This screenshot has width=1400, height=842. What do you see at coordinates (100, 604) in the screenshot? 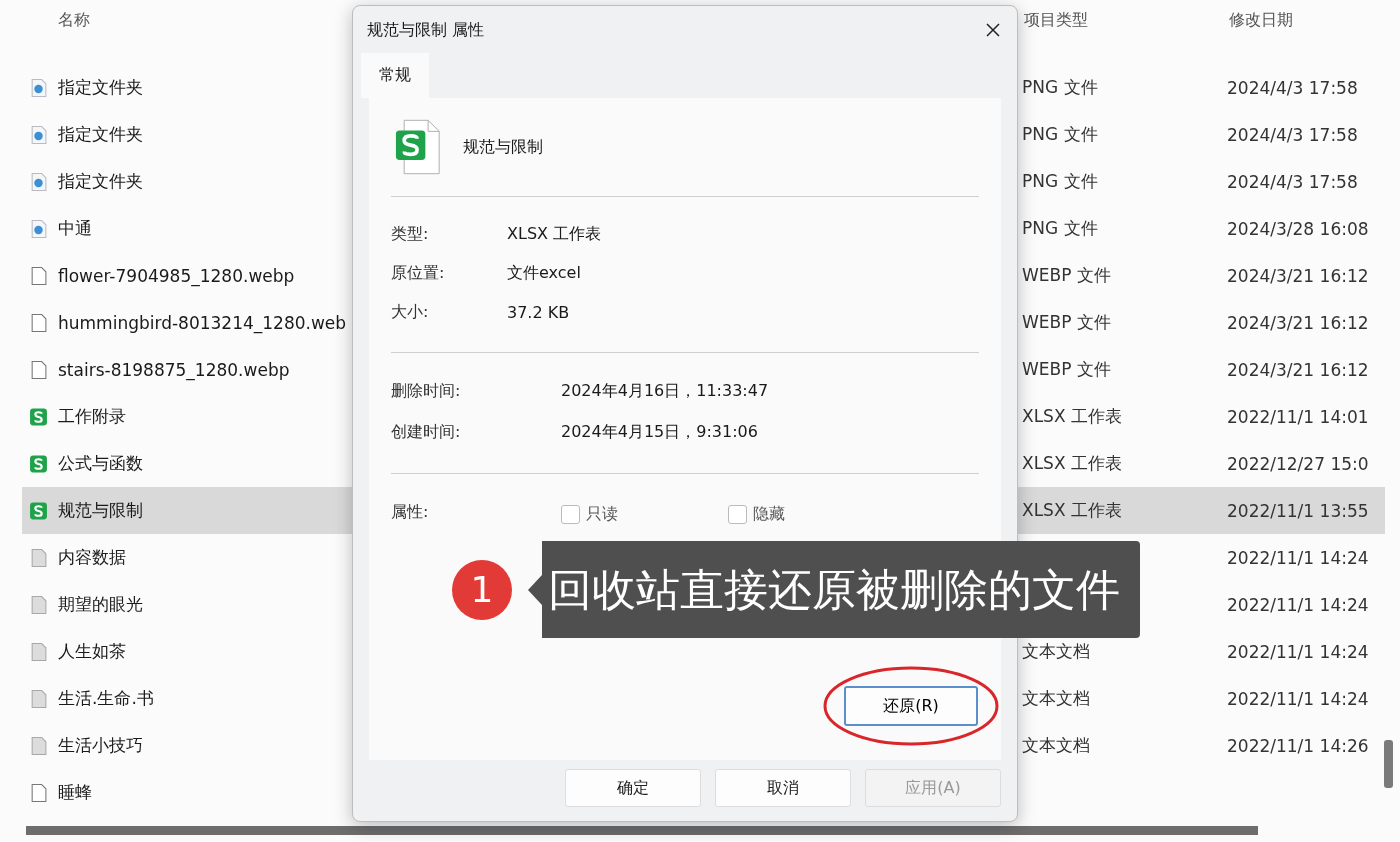
I see `file-name: 期望的眼光` at bounding box center [100, 604].